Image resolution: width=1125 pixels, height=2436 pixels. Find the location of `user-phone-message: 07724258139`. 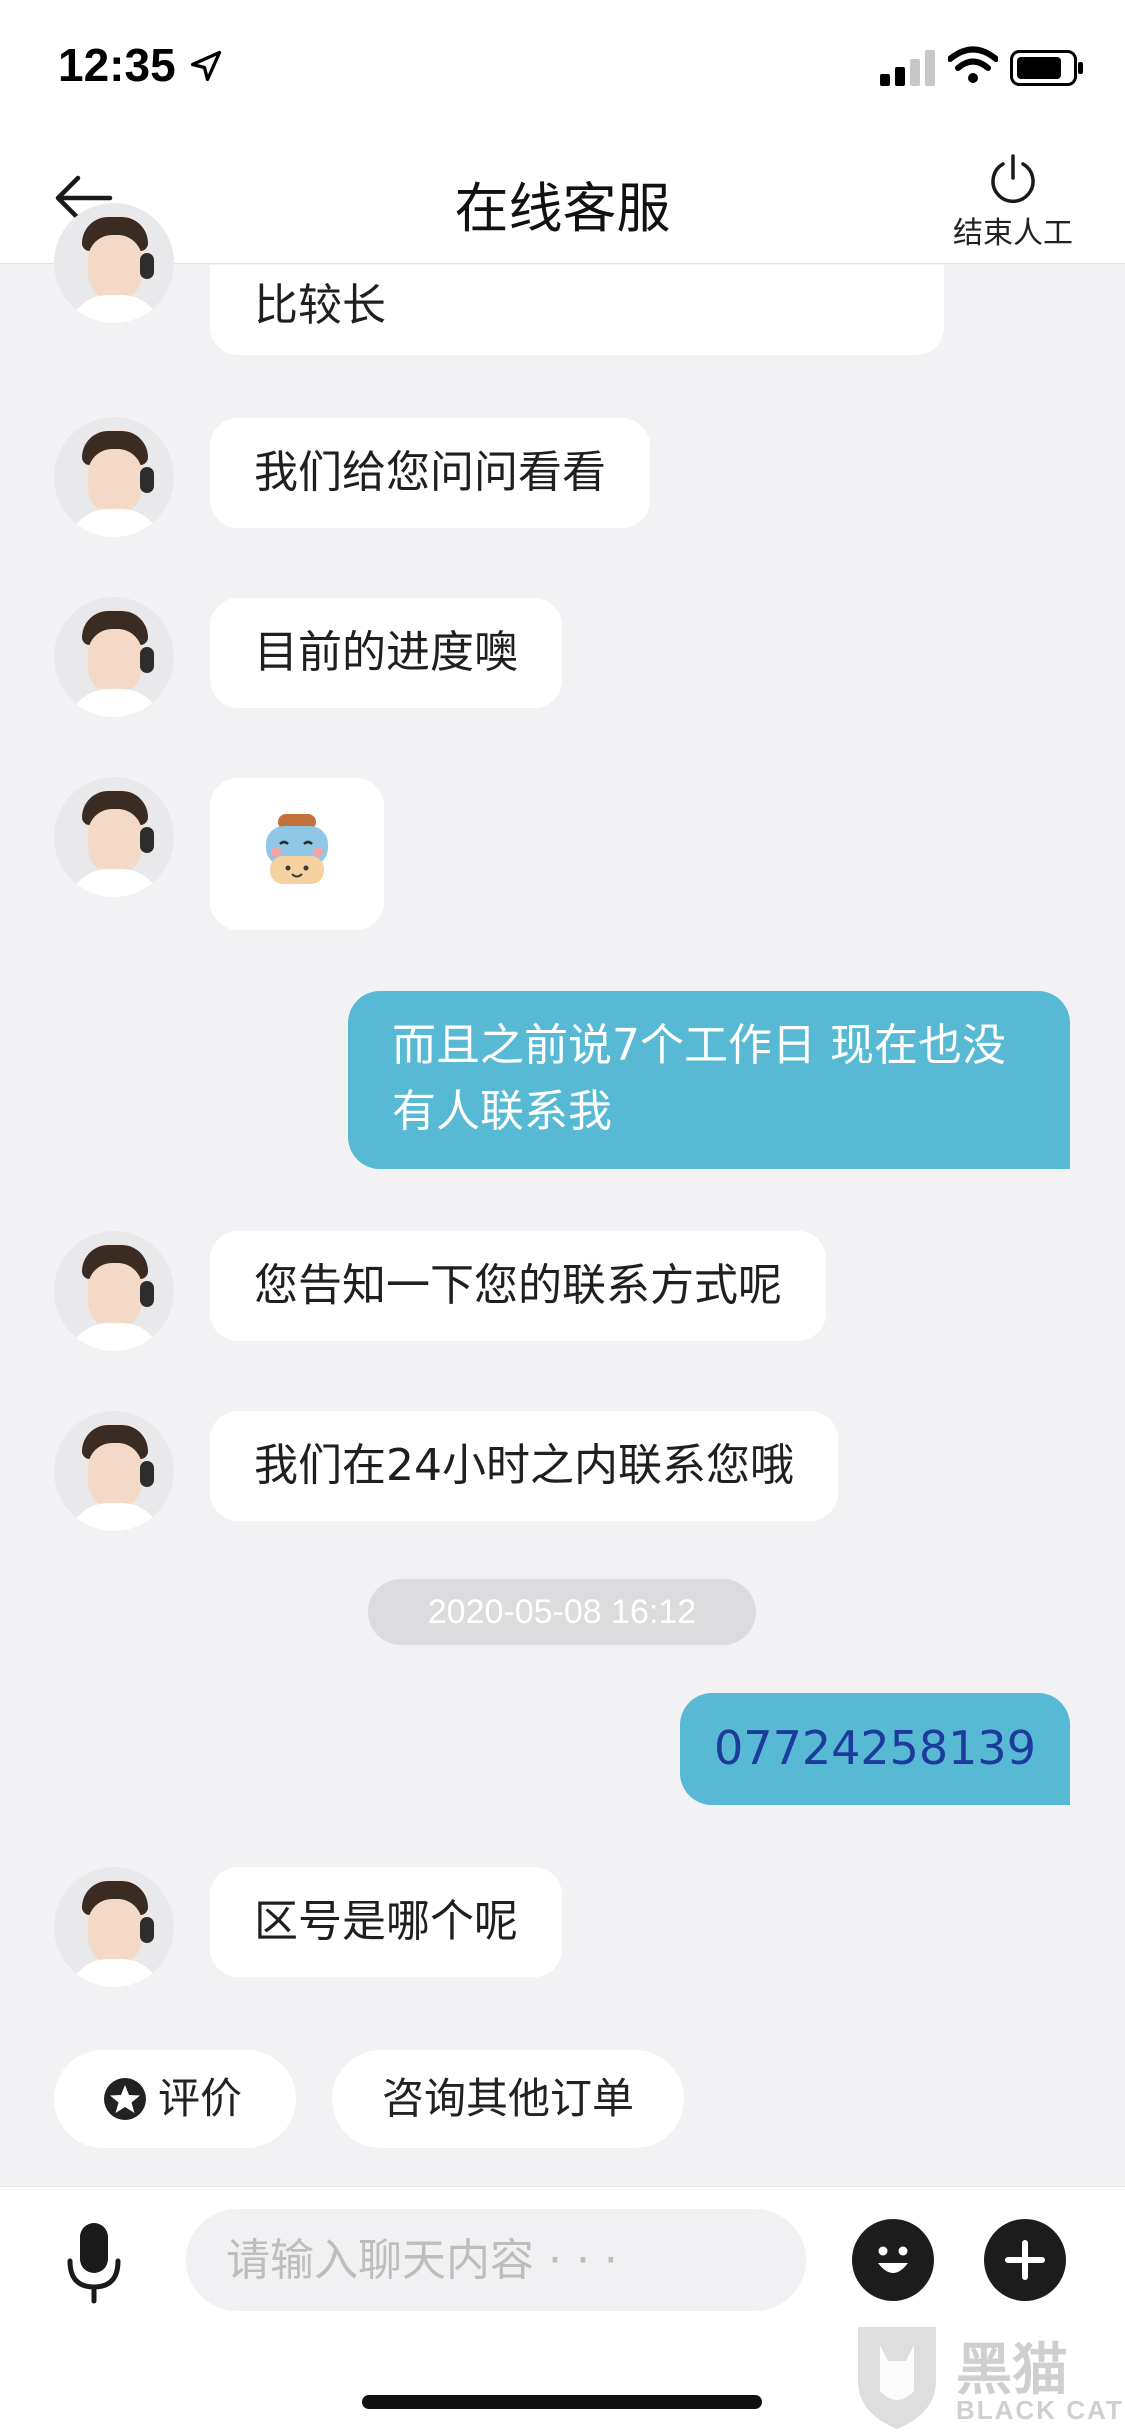

user-phone-message: 07724258139 is located at coordinates (875, 1749).